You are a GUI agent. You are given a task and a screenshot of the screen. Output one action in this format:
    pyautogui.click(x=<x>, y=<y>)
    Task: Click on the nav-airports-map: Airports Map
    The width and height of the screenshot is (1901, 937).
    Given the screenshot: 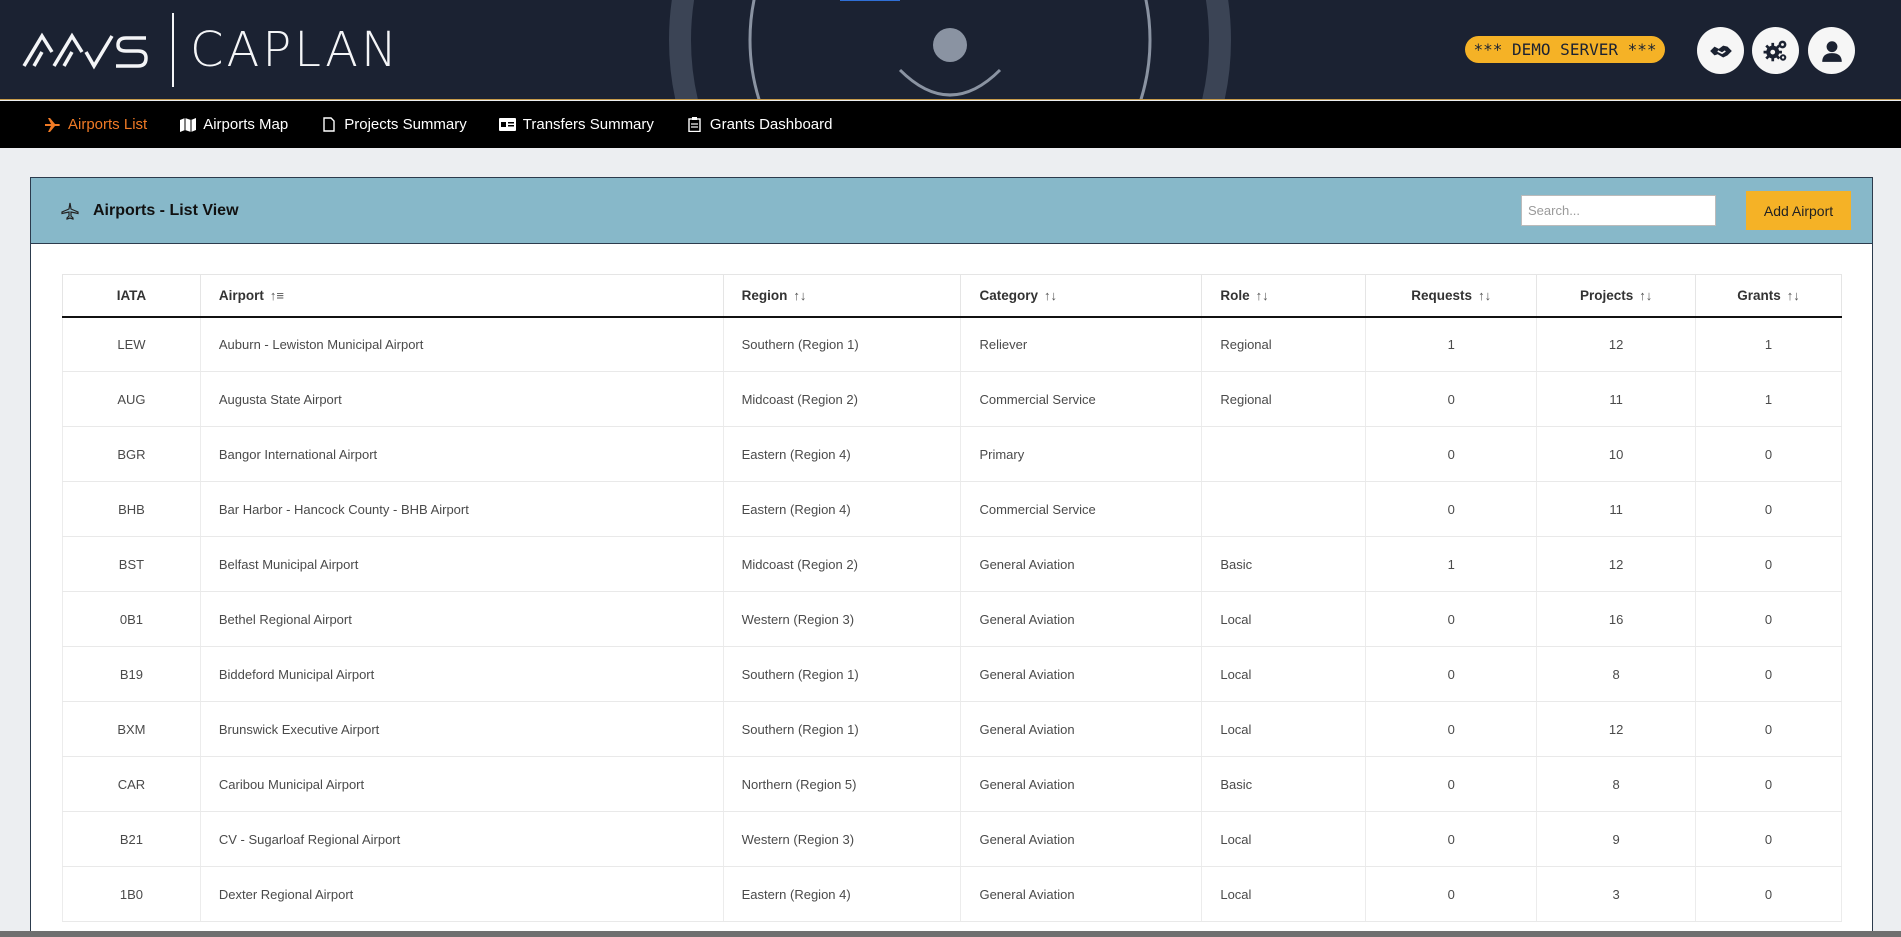 What is the action you would take?
    pyautogui.click(x=233, y=124)
    